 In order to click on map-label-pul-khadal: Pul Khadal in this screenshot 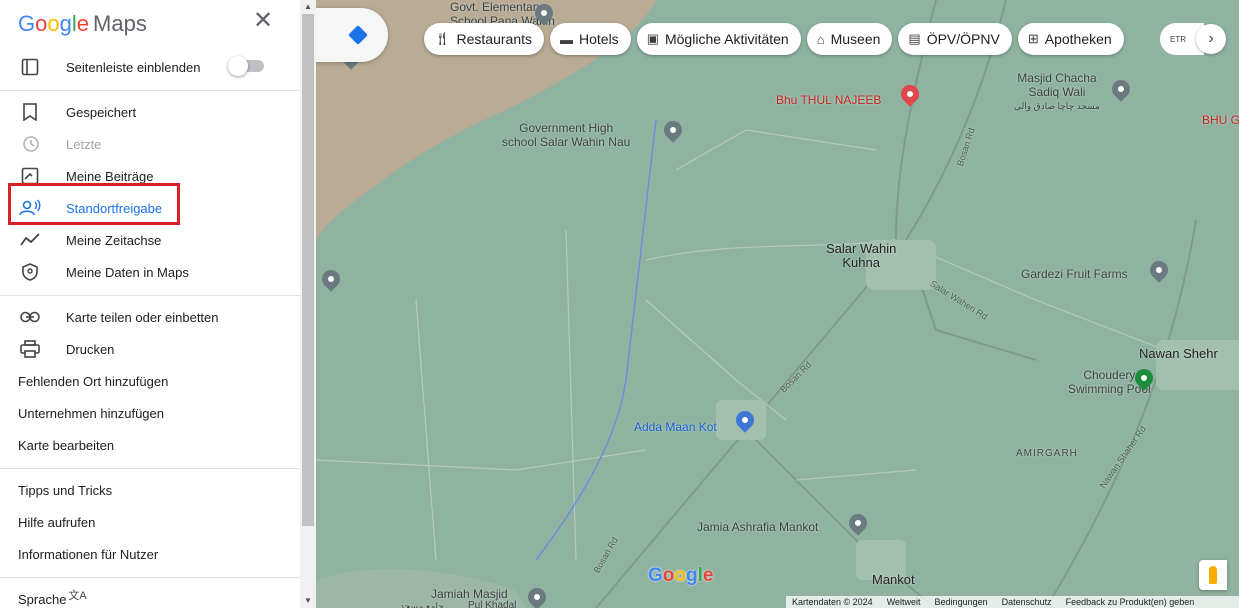, I will do `click(492, 604)`.